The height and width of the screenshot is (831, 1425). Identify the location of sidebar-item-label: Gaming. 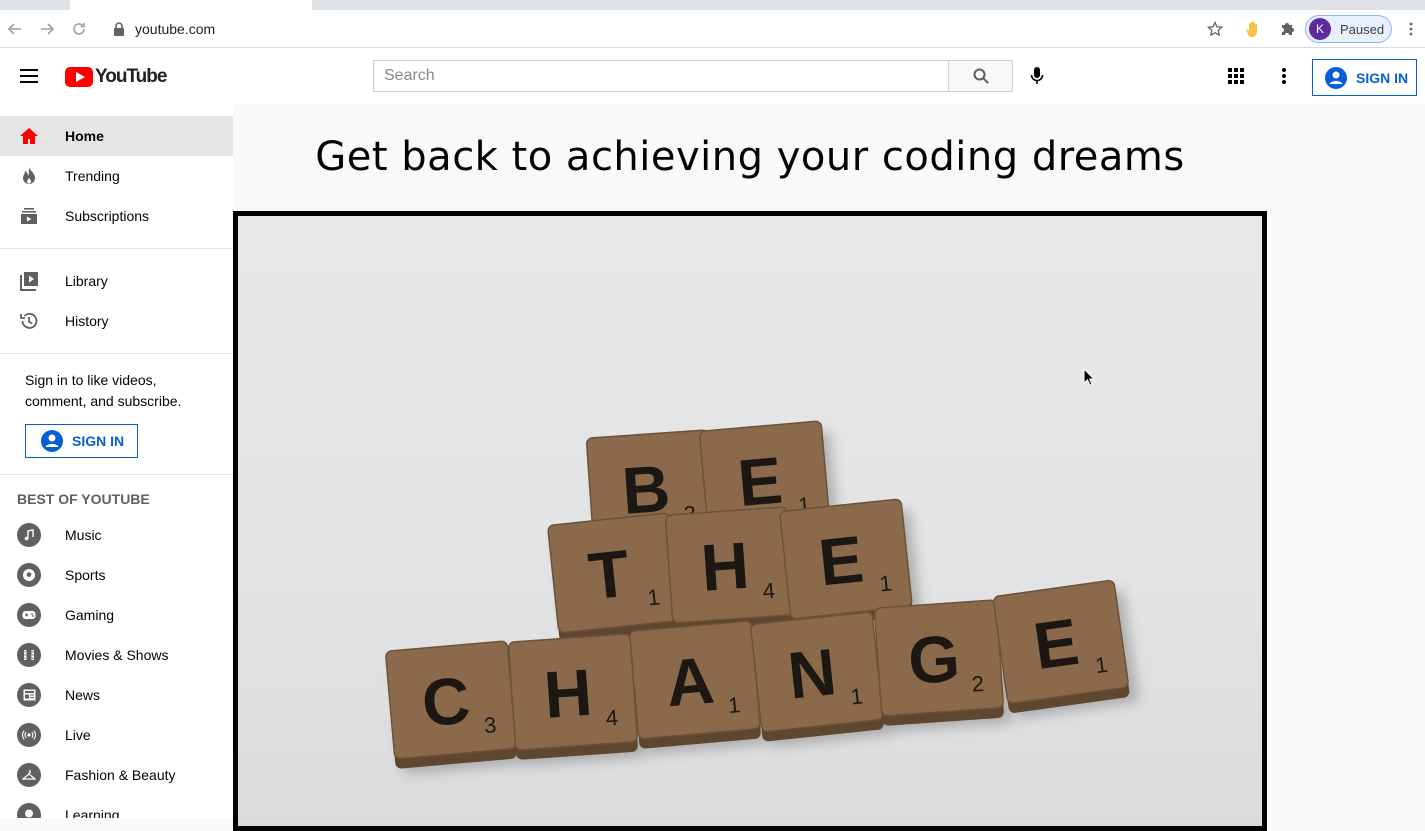
(90, 615).